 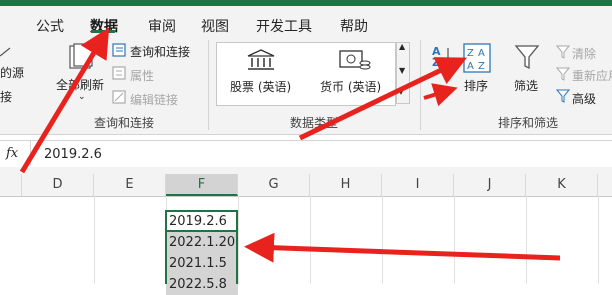 I want to click on arrow-to-dates, so click(x=402, y=247).